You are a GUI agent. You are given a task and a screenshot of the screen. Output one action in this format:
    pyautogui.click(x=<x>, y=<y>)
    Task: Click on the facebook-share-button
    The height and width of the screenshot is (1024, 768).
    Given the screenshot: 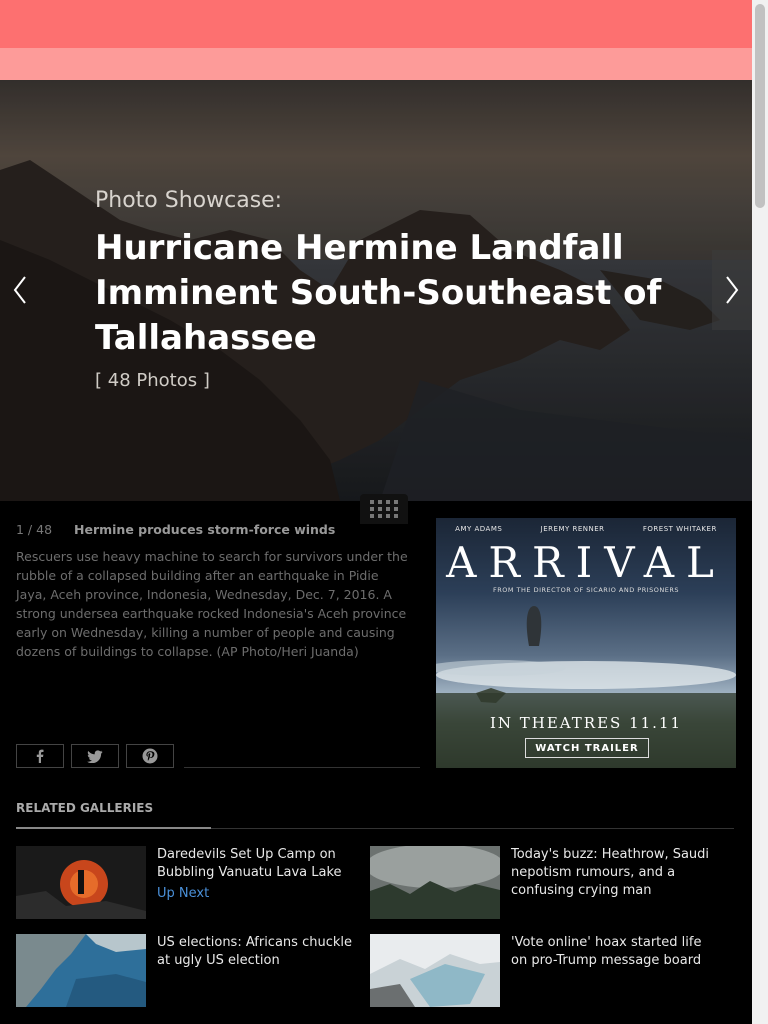 What is the action you would take?
    pyautogui.click(x=40, y=756)
    